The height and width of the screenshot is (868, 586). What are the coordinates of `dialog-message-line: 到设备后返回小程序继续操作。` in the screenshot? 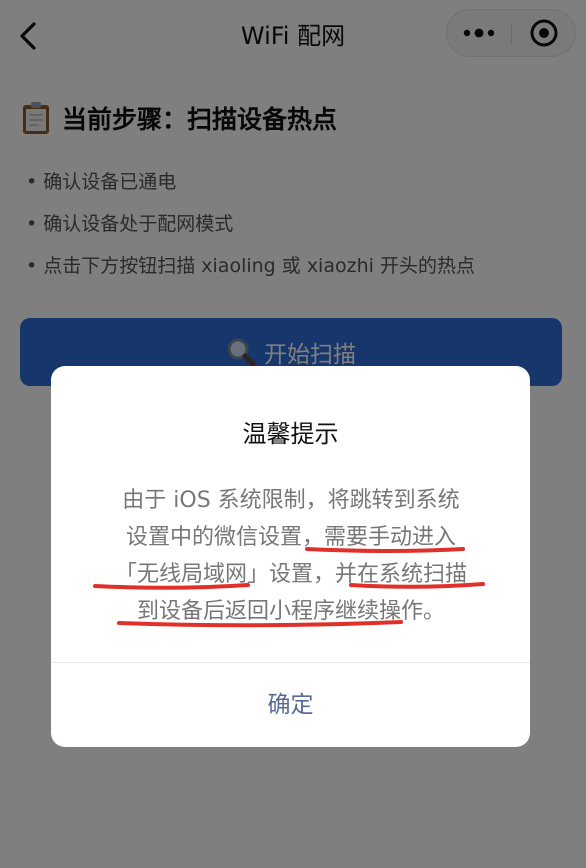 It's located at (290, 611).